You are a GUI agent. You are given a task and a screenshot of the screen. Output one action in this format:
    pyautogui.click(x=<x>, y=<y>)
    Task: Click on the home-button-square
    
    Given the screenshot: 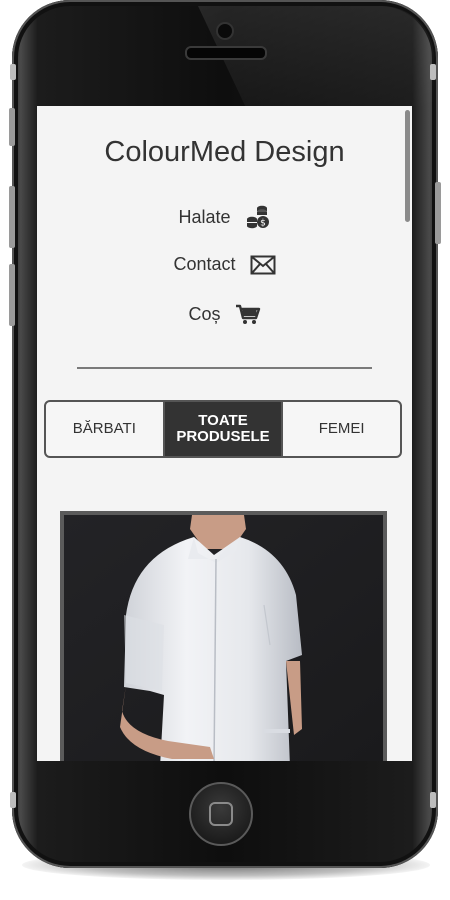 What is the action you would take?
    pyautogui.click(x=221, y=814)
    